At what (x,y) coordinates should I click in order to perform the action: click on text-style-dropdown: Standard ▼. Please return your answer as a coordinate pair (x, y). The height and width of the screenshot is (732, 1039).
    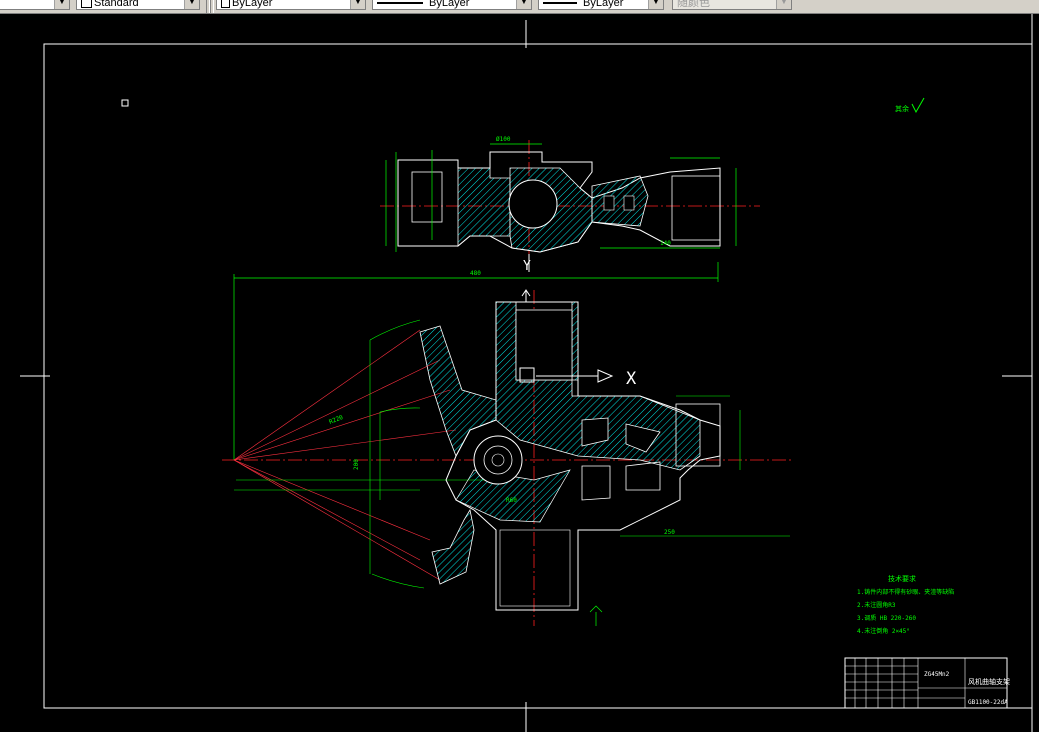
    Looking at the image, I should click on (138, 5).